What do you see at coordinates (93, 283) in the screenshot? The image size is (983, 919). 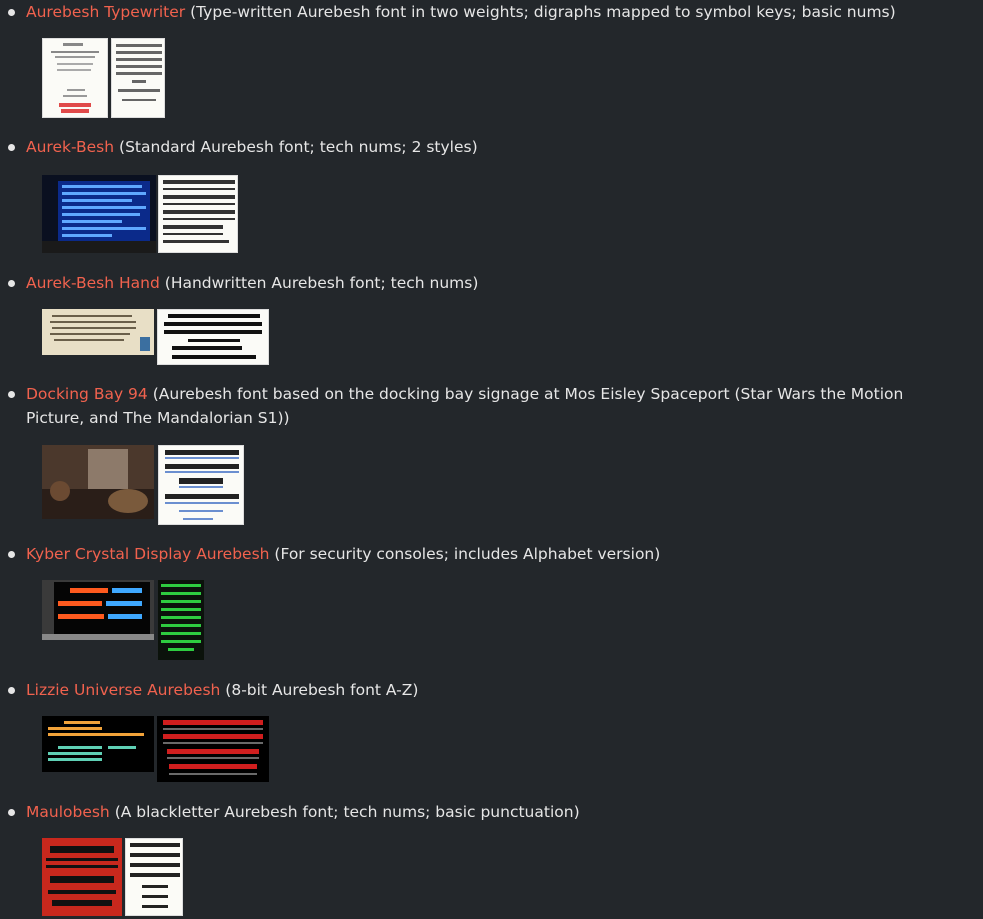 I see `font-link-aurek-besh-hand: Aurek-Besh Hand` at bounding box center [93, 283].